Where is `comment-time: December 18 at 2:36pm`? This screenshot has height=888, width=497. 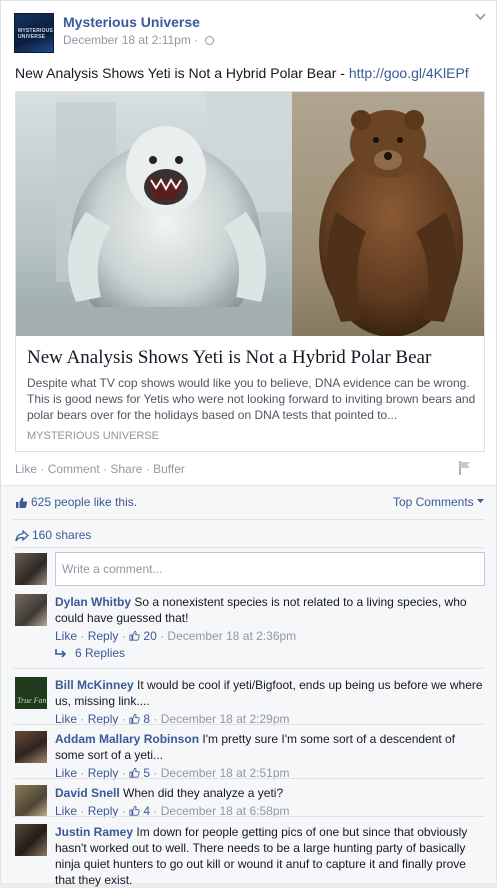
comment-time: December 18 at 2:36pm is located at coordinates (231, 636).